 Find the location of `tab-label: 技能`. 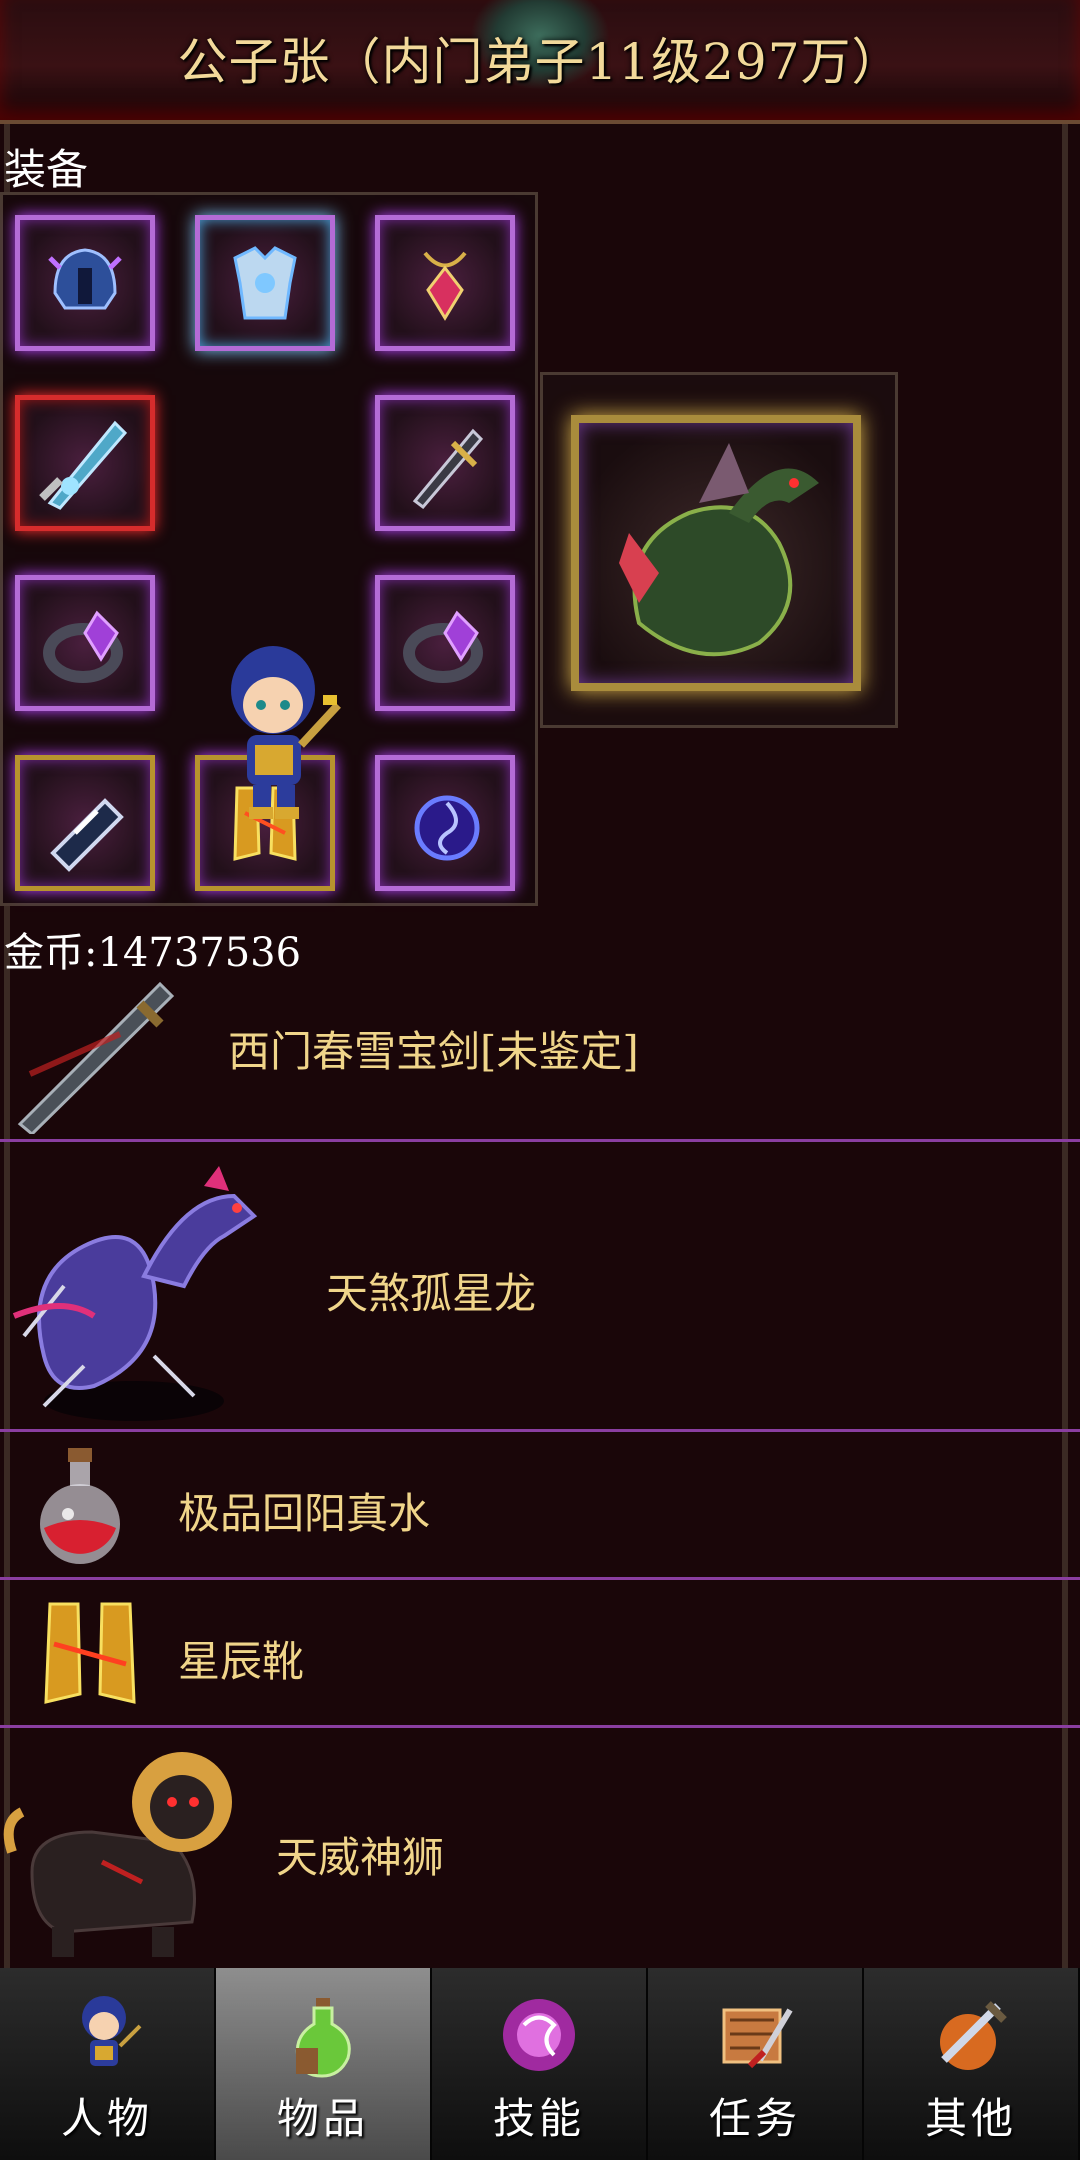

tab-label: 技能 is located at coordinates (538, 2118).